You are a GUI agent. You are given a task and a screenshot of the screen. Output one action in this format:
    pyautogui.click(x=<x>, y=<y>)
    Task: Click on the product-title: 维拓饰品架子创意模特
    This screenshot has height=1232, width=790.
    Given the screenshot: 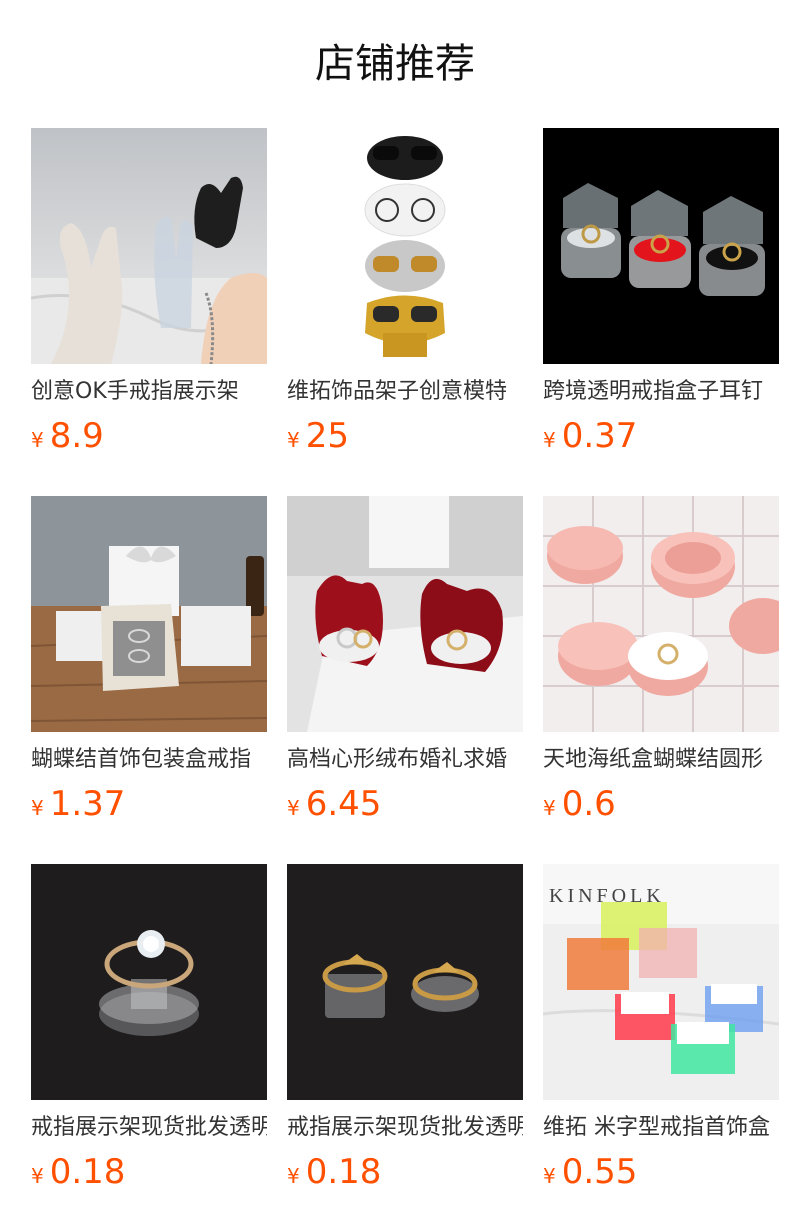 What is the action you would take?
    pyautogui.click(x=405, y=392)
    